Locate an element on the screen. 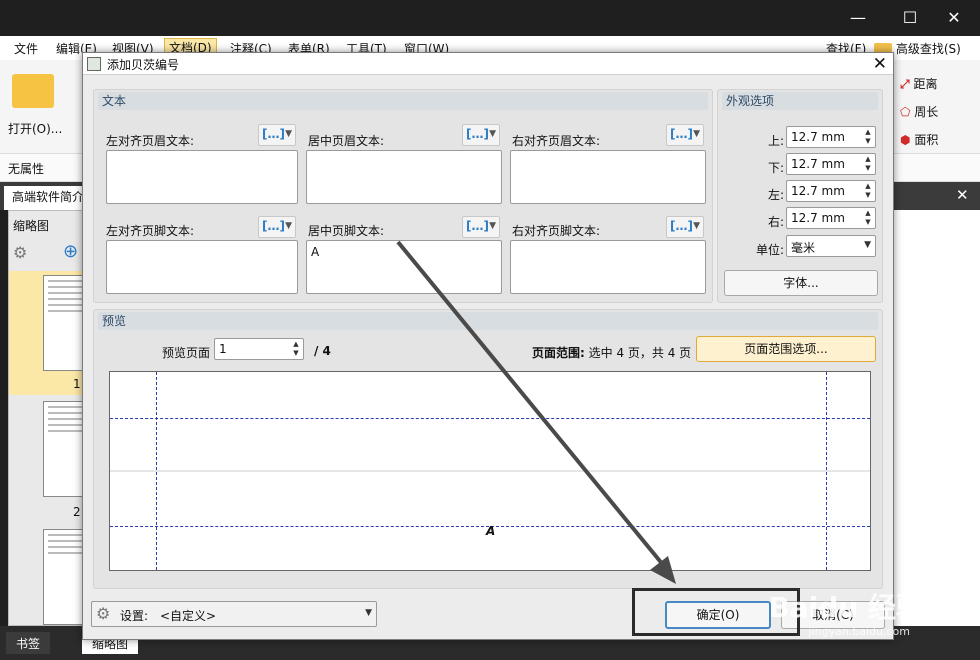 The height and width of the screenshot is (660, 980). watermark-brand: Baidu 经验 is located at coordinates (846, 607).